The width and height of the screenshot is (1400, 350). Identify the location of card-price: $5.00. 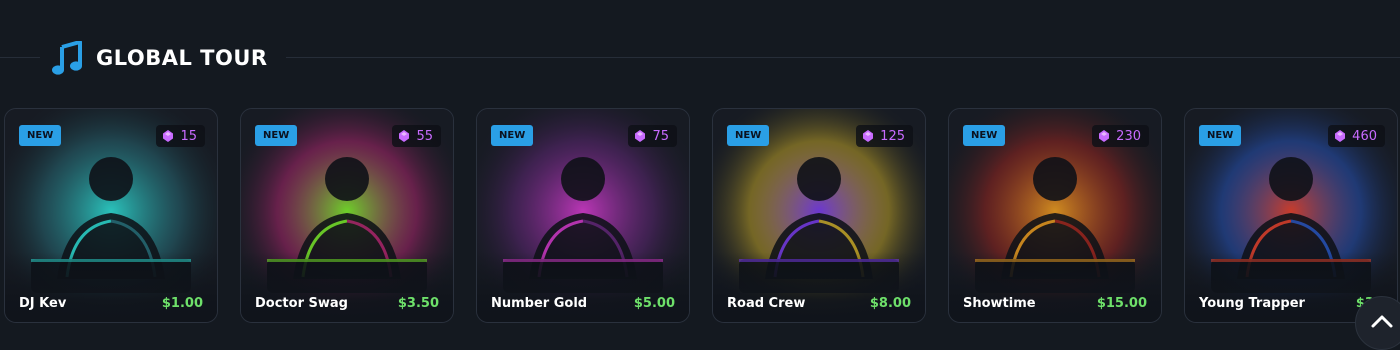
(654, 303).